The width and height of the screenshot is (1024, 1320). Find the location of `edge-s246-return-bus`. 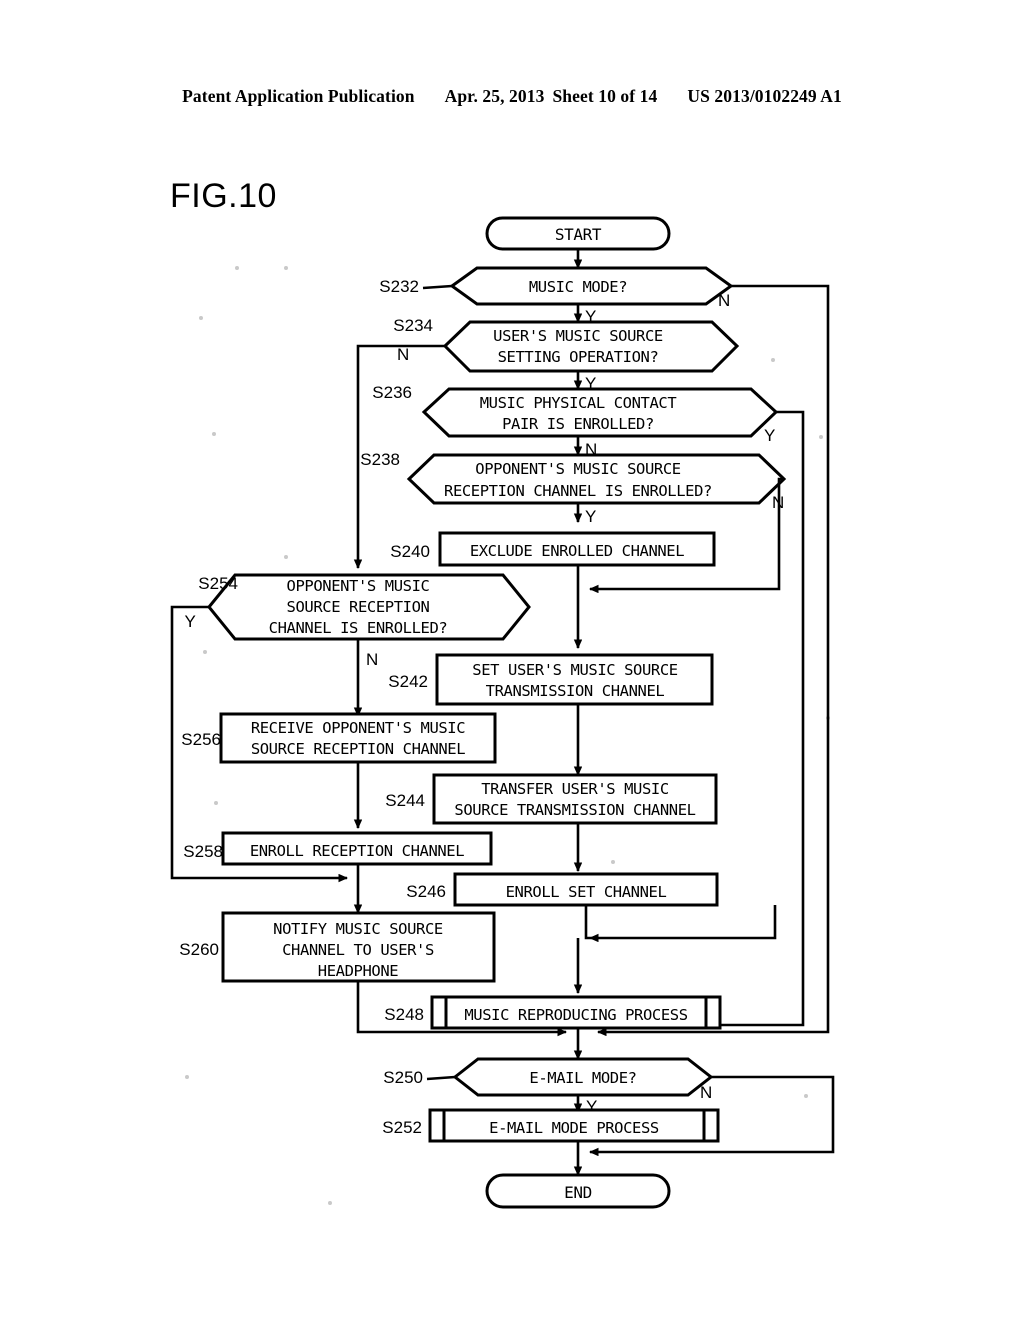

edge-s246-return-bus is located at coordinates (683, 924).